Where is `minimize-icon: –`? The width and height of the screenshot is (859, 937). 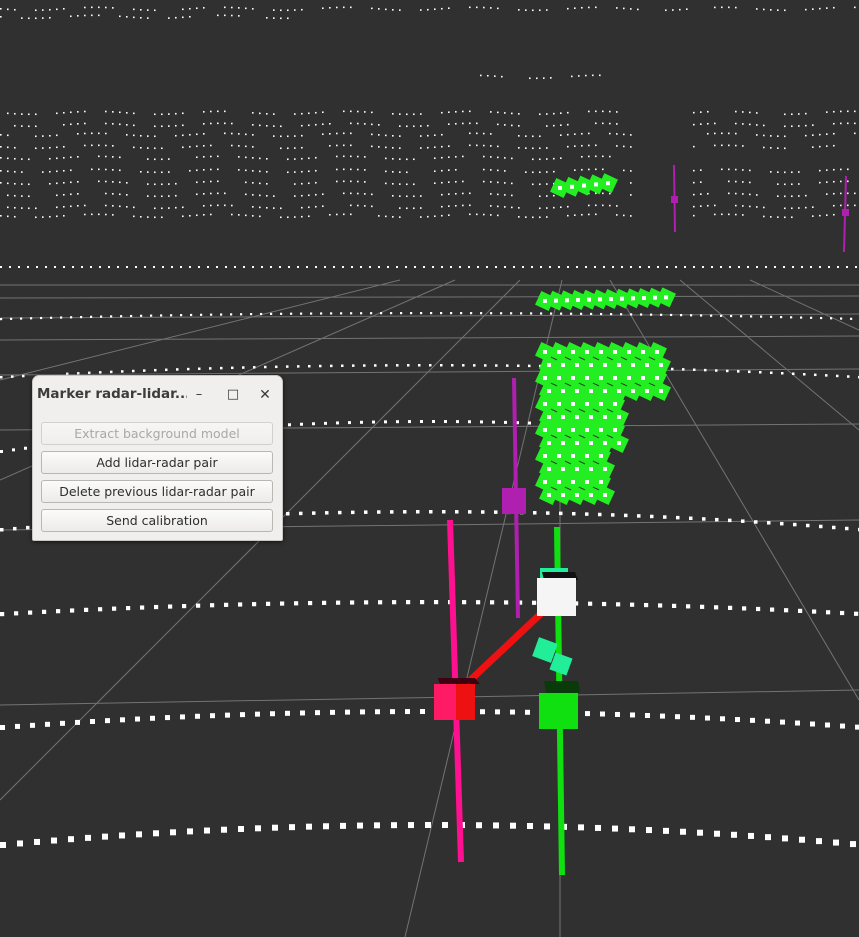
minimize-icon: – is located at coordinates (199, 395).